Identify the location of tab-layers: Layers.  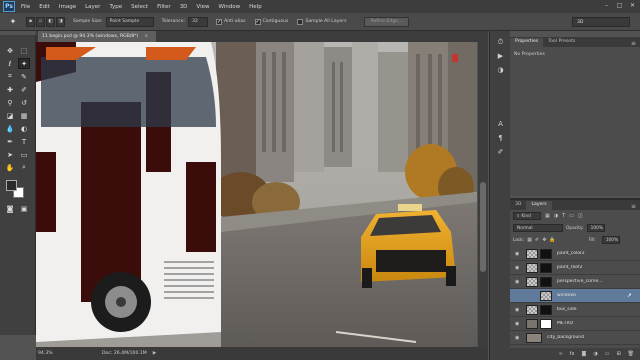
(539, 205).